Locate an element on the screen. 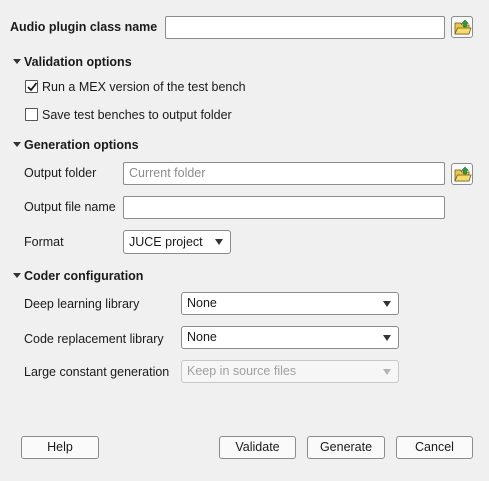 The image size is (489, 481). plugin-class-browse-button is located at coordinates (462, 27).